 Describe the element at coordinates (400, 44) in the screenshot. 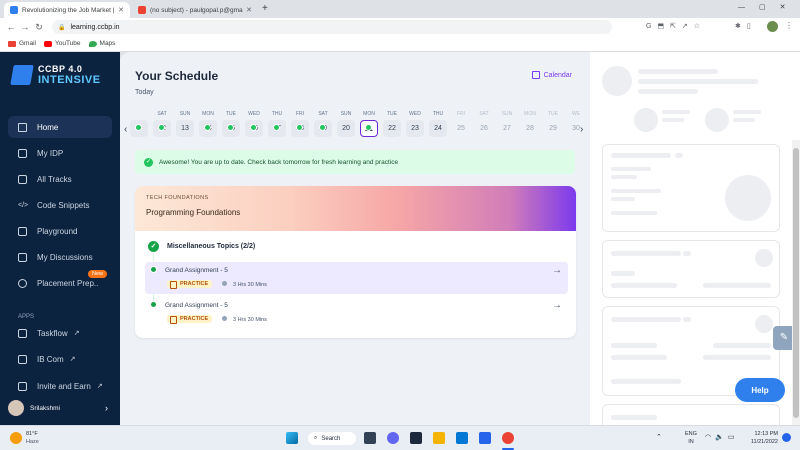

I see `bookmarks-bar: Gmail YouTube Maps` at that location.